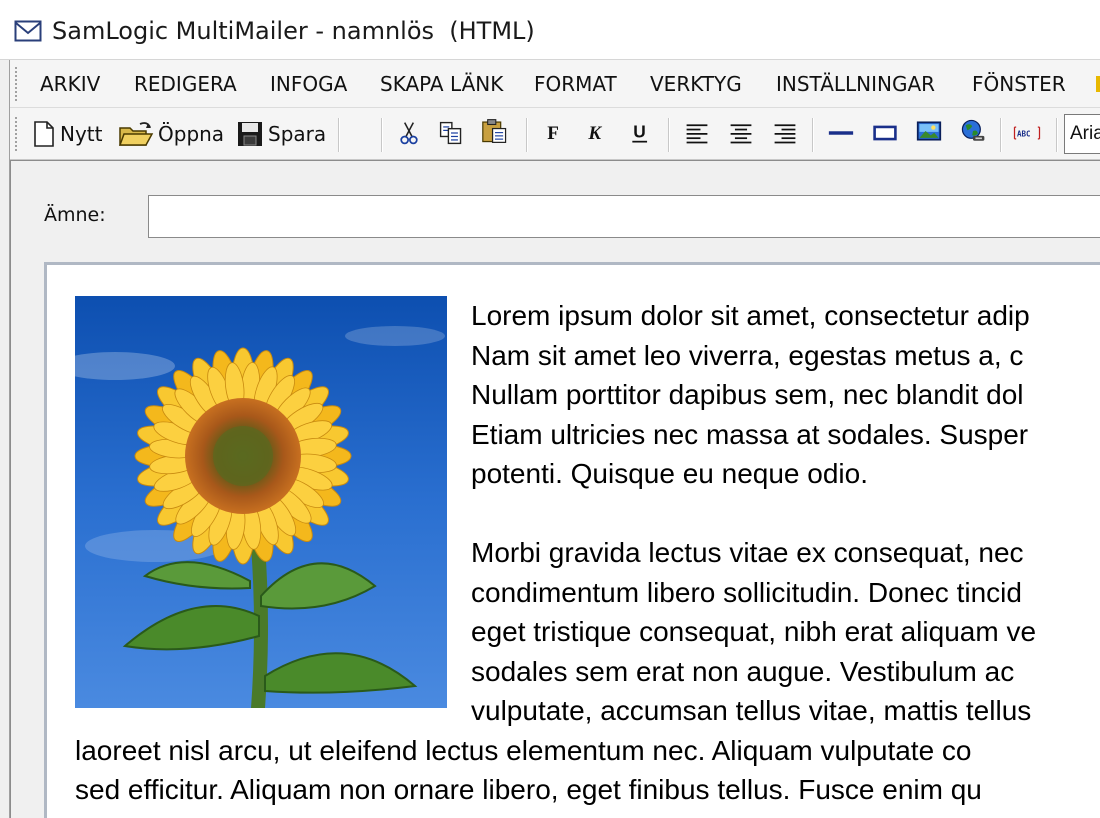  What do you see at coordinates (1019, 84) in the screenshot?
I see `menu-fonster: FÖNSTER` at bounding box center [1019, 84].